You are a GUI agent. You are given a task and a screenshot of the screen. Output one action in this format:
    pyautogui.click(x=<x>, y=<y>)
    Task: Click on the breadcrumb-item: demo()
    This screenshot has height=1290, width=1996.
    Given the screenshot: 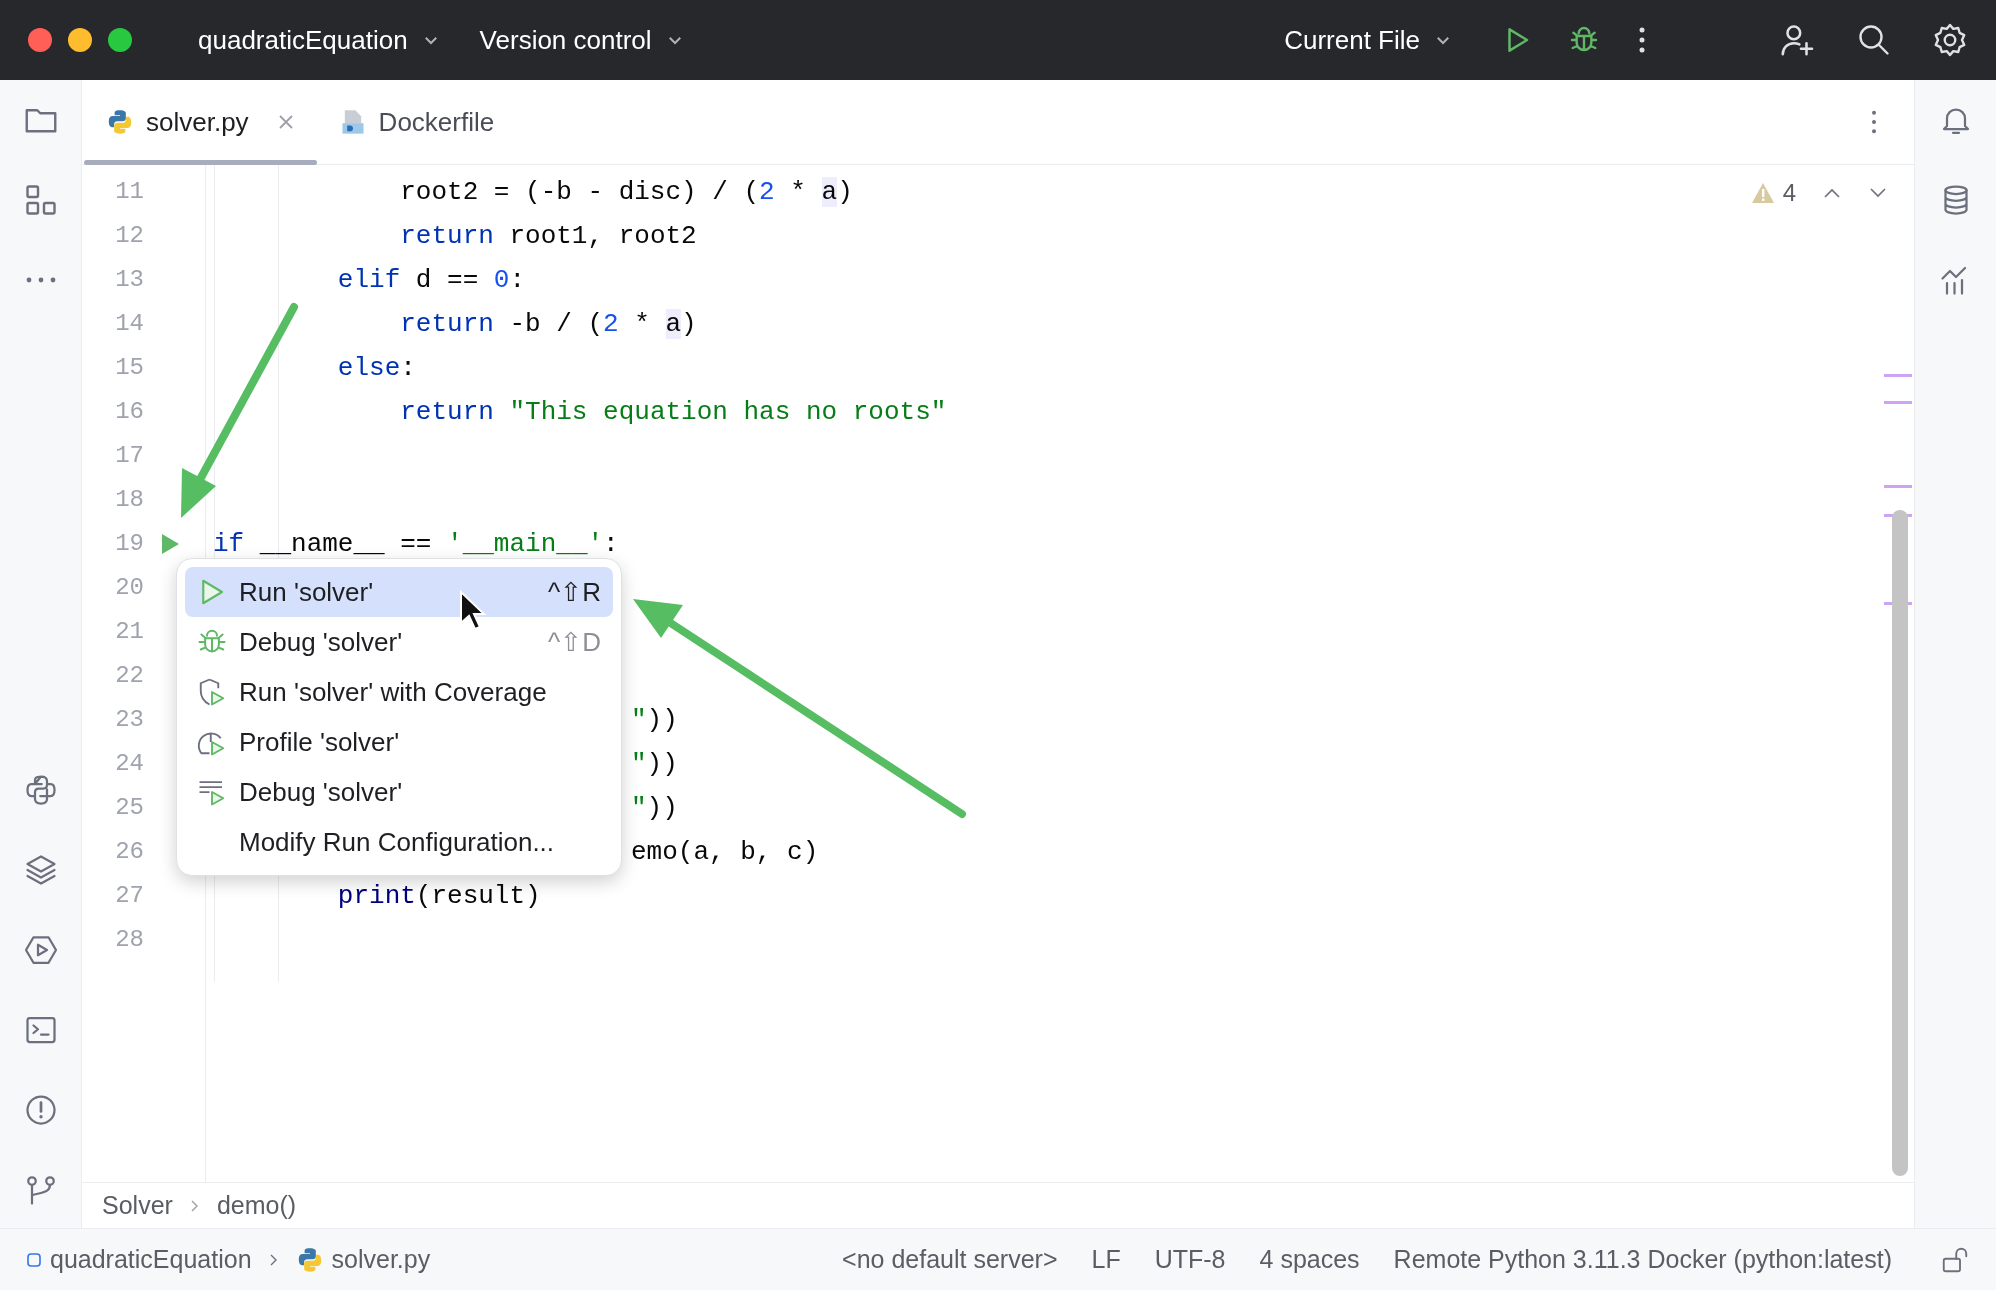 What is the action you would take?
    pyautogui.click(x=256, y=1205)
    